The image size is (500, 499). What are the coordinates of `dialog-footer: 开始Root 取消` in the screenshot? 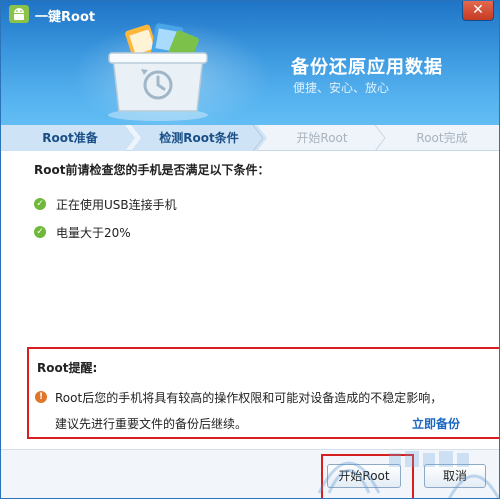 It's located at (250, 473).